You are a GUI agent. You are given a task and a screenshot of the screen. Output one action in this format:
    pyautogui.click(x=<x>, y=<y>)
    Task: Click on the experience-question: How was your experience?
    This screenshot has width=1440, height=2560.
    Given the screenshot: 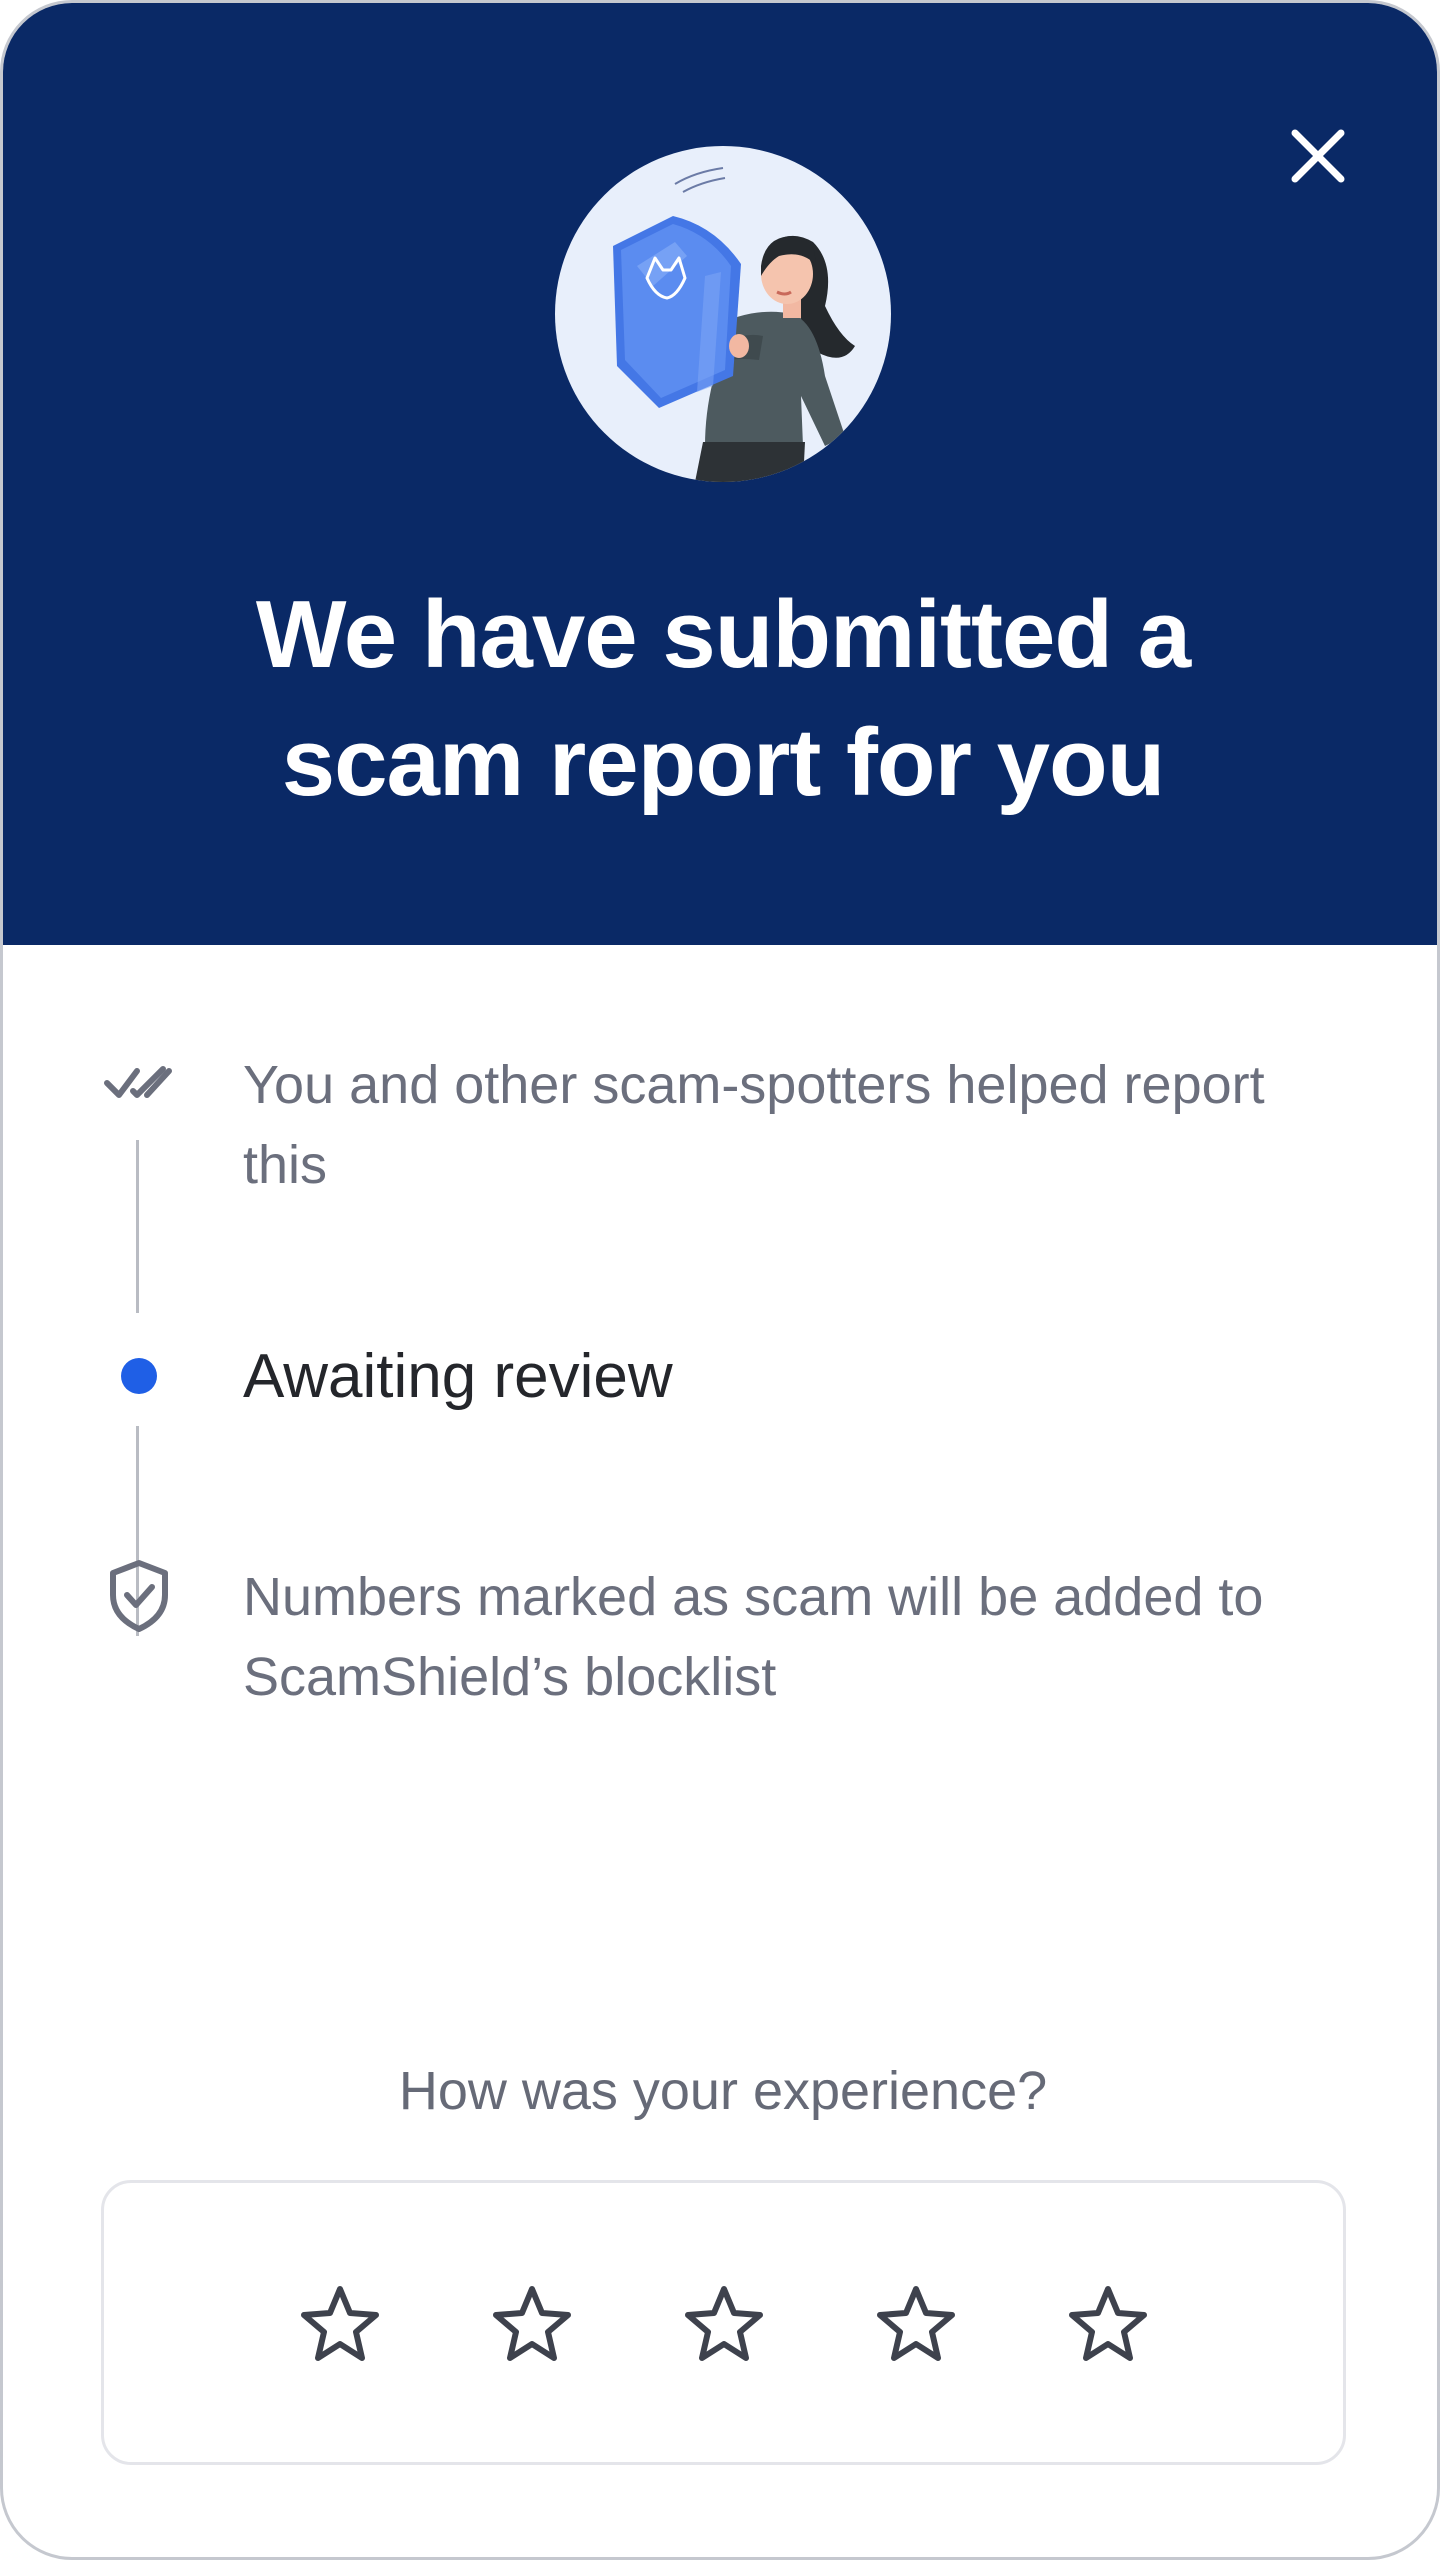 What is the action you would take?
    pyautogui.click(x=723, y=2091)
    